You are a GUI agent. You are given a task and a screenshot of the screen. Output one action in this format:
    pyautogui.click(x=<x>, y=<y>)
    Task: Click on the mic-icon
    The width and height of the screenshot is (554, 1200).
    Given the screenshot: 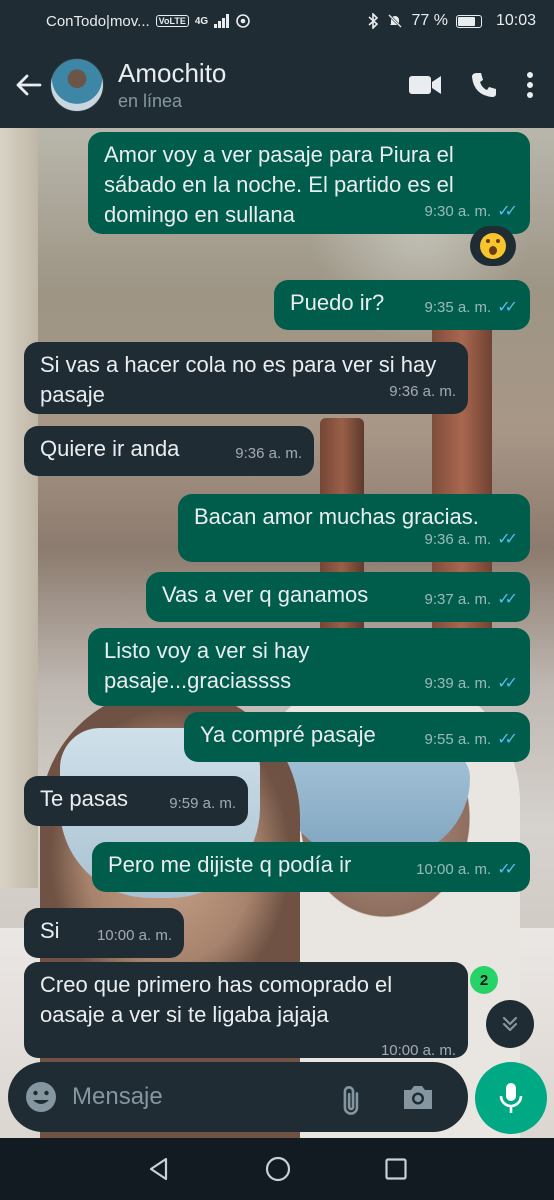 What is the action you would take?
    pyautogui.click(x=511, y=1098)
    